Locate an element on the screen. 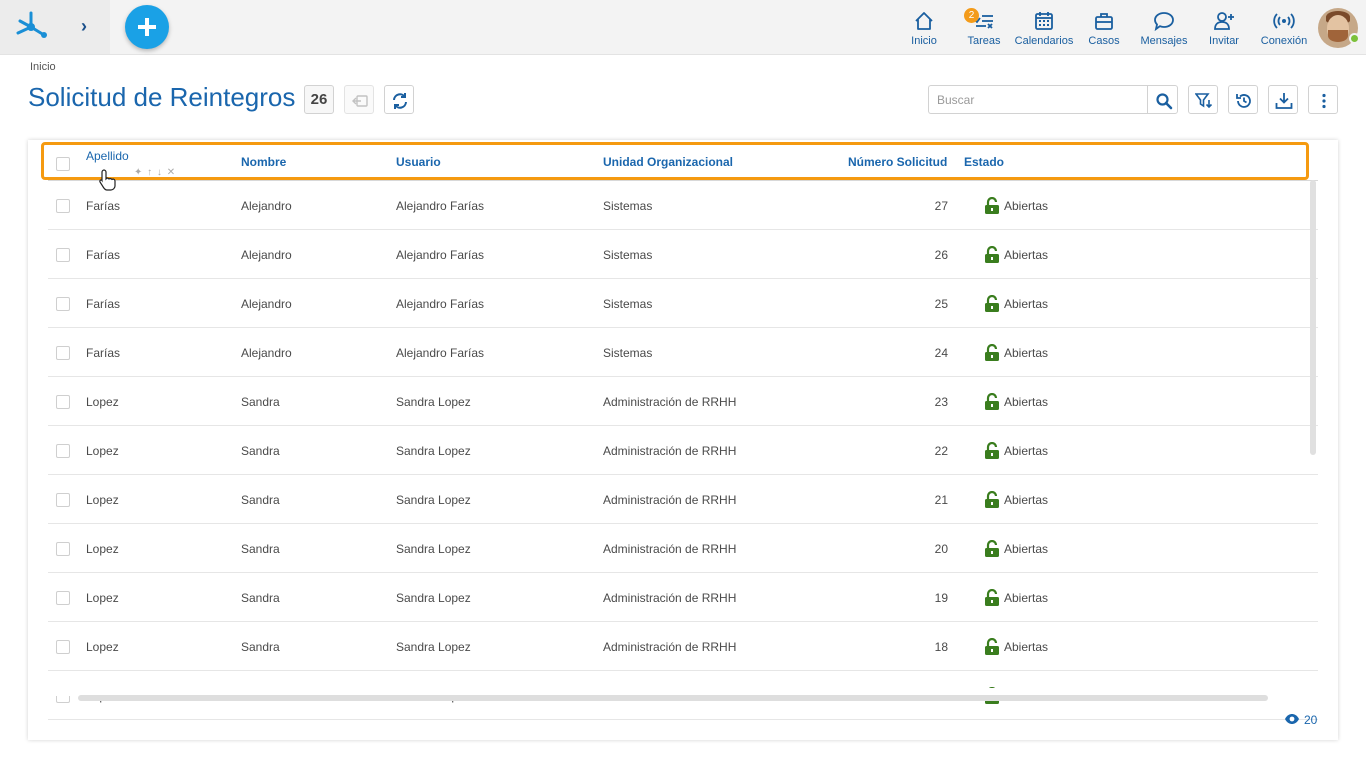  visible-rows-count: 20 is located at coordinates (1311, 720).